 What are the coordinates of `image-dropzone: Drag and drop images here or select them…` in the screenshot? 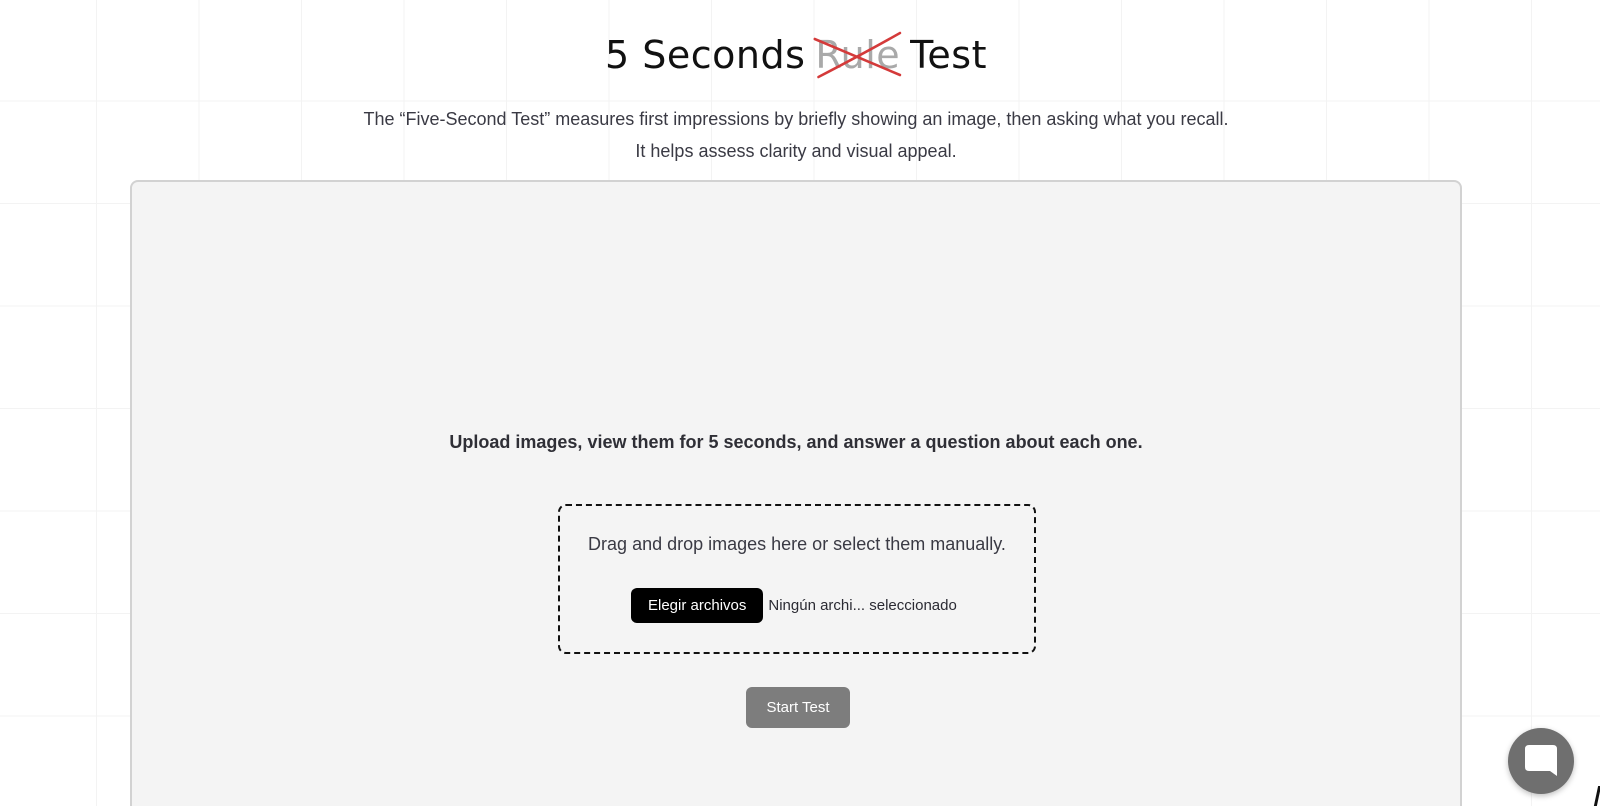 It's located at (797, 579).